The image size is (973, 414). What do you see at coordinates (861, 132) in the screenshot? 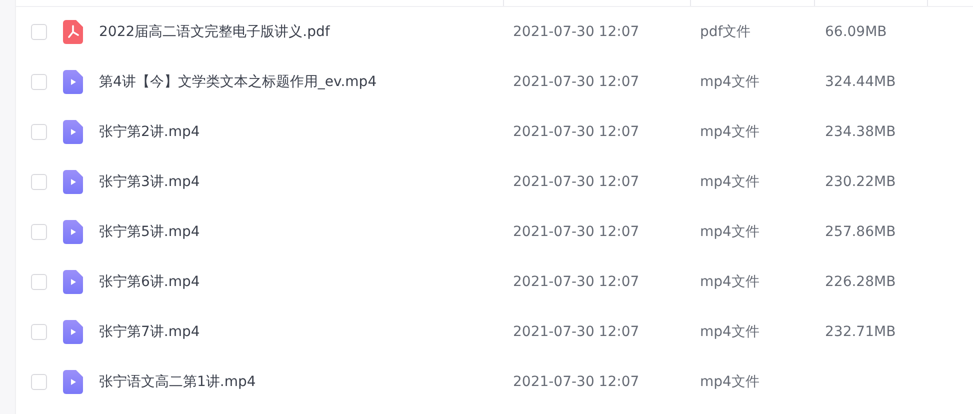
I see `file-size: 234.38MB` at bounding box center [861, 132].